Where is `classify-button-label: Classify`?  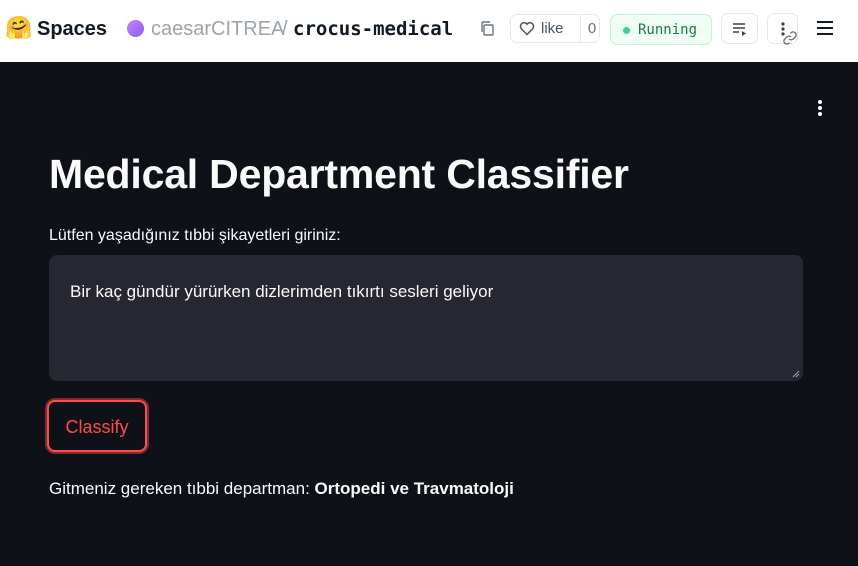
classify-button-label: Classify is located at coordinates (97, 427).